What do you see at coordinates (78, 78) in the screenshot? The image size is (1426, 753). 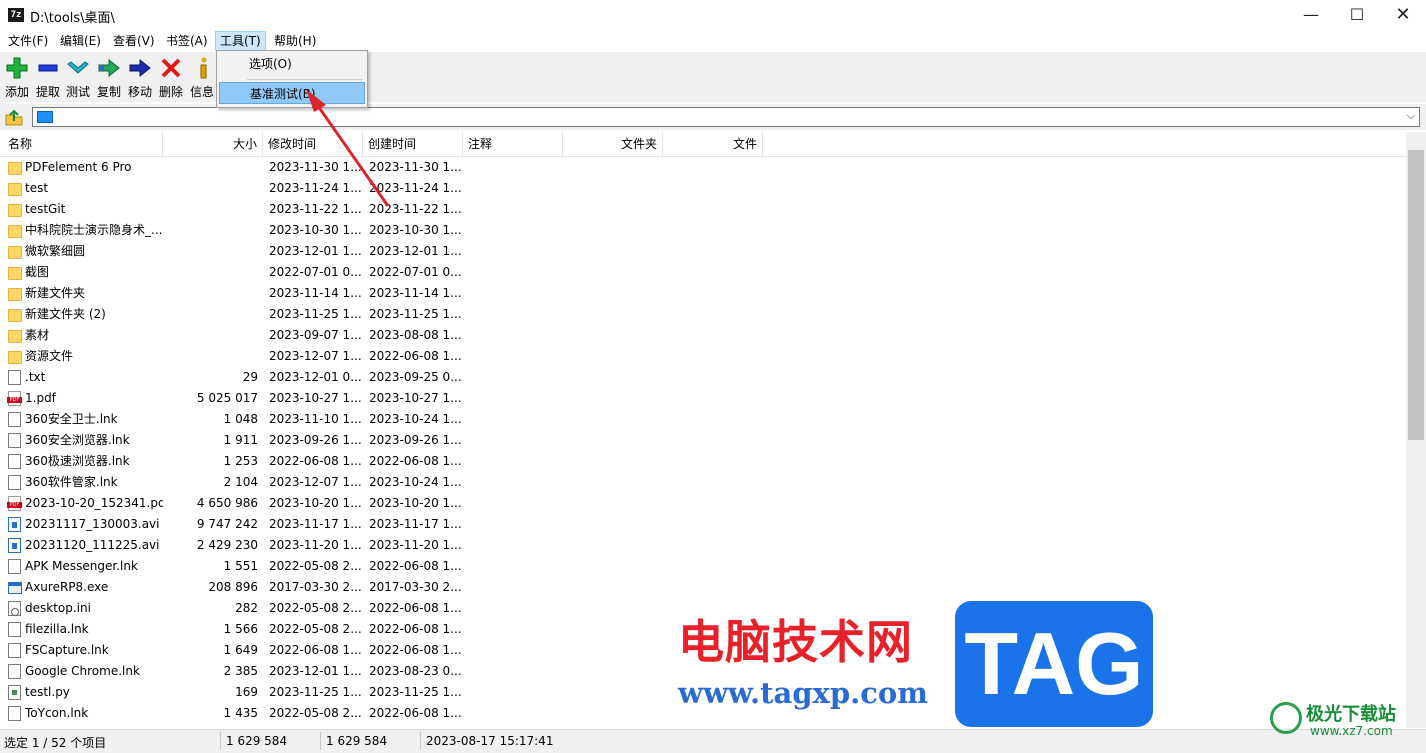 I see `test-button: 测试` at bounding box center [78, 78].